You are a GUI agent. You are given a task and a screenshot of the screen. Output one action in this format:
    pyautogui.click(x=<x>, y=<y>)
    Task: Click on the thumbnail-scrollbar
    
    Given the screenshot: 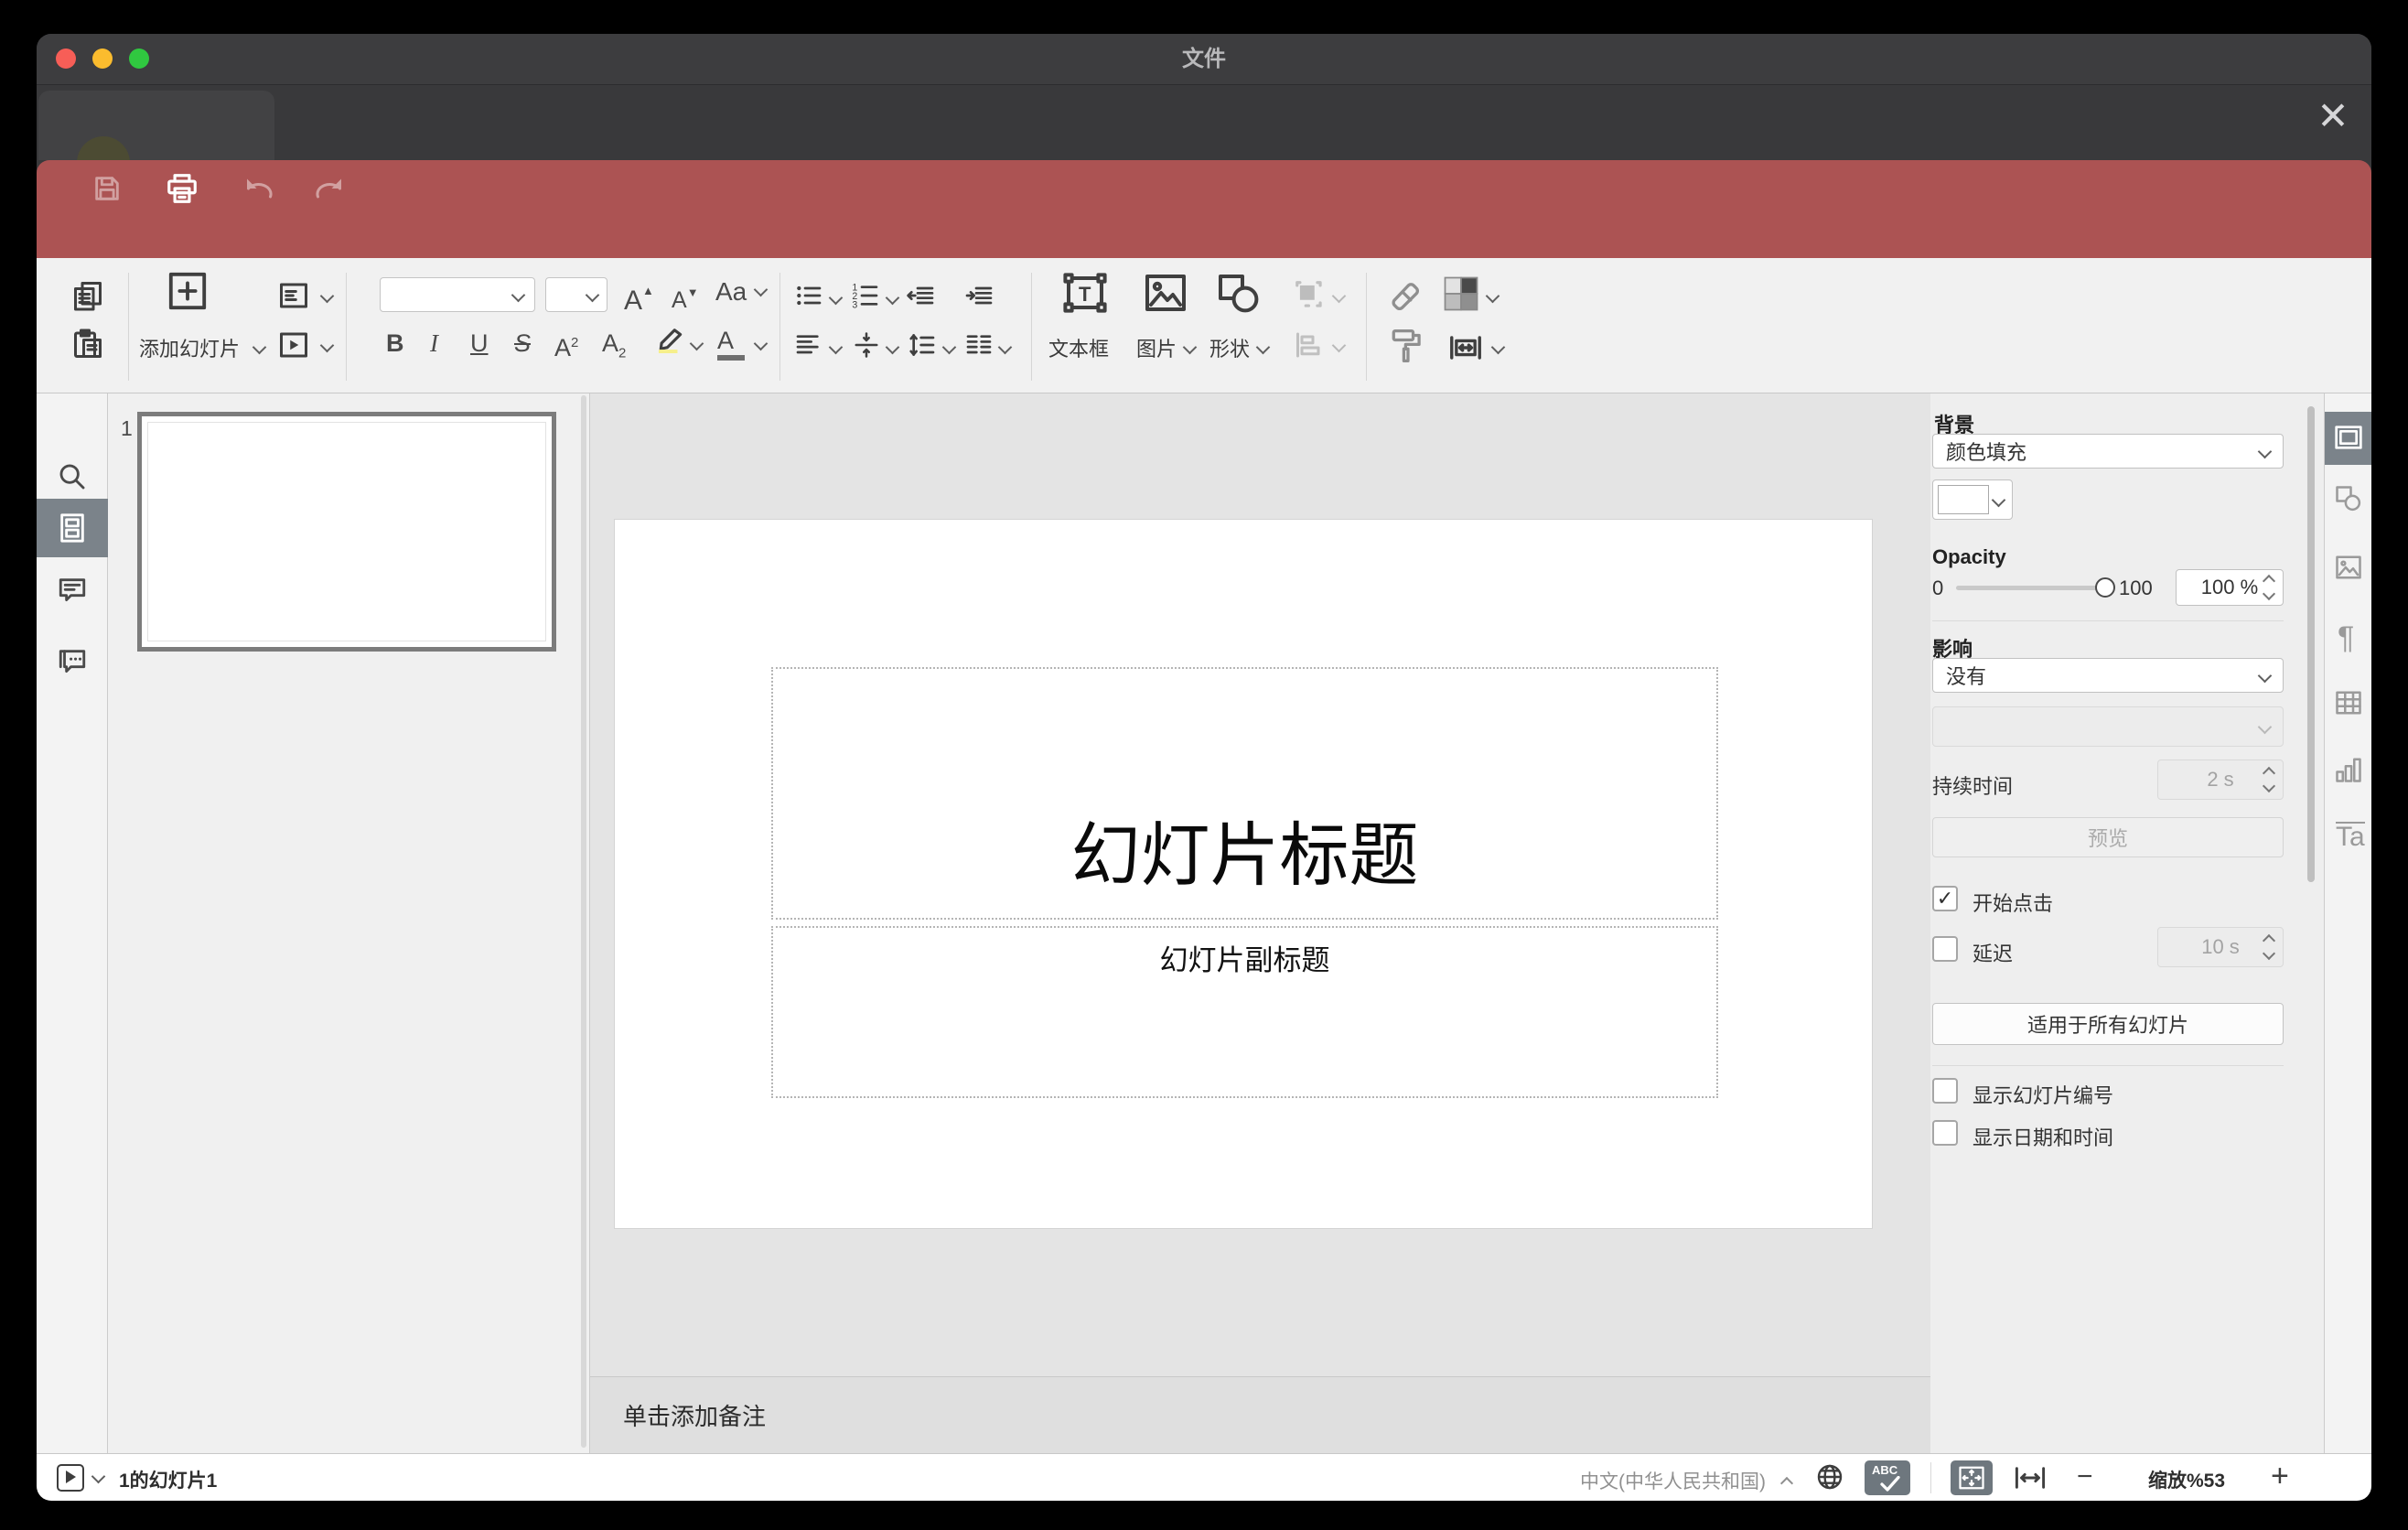 What is the action you would take?
    pyautogui.click(x=583, y=921)
    